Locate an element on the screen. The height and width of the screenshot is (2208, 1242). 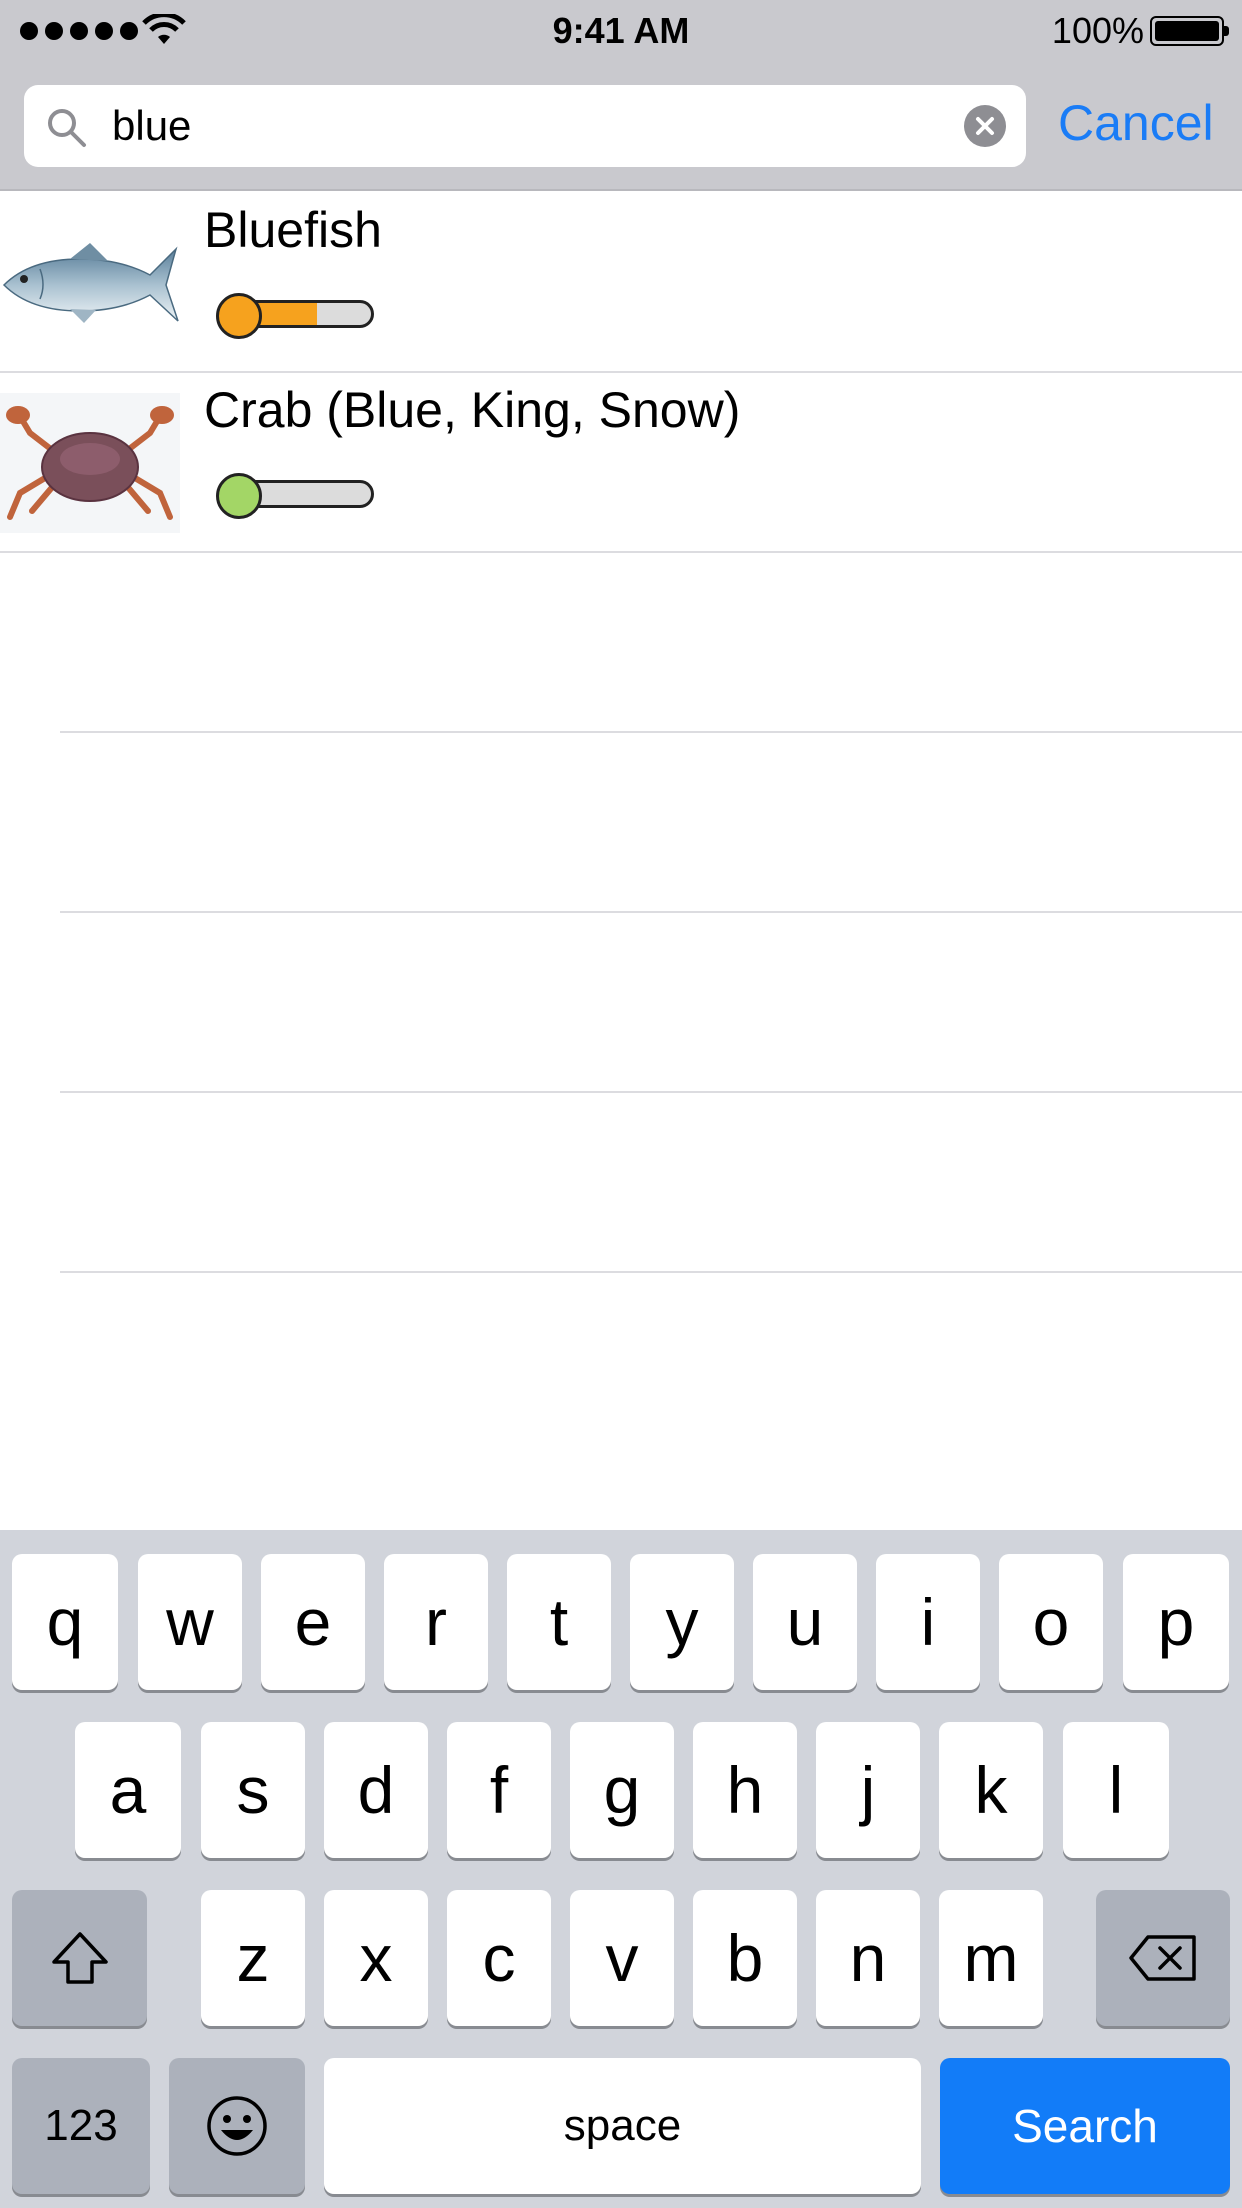
key-b: b is located at coordinates (745, 1958).